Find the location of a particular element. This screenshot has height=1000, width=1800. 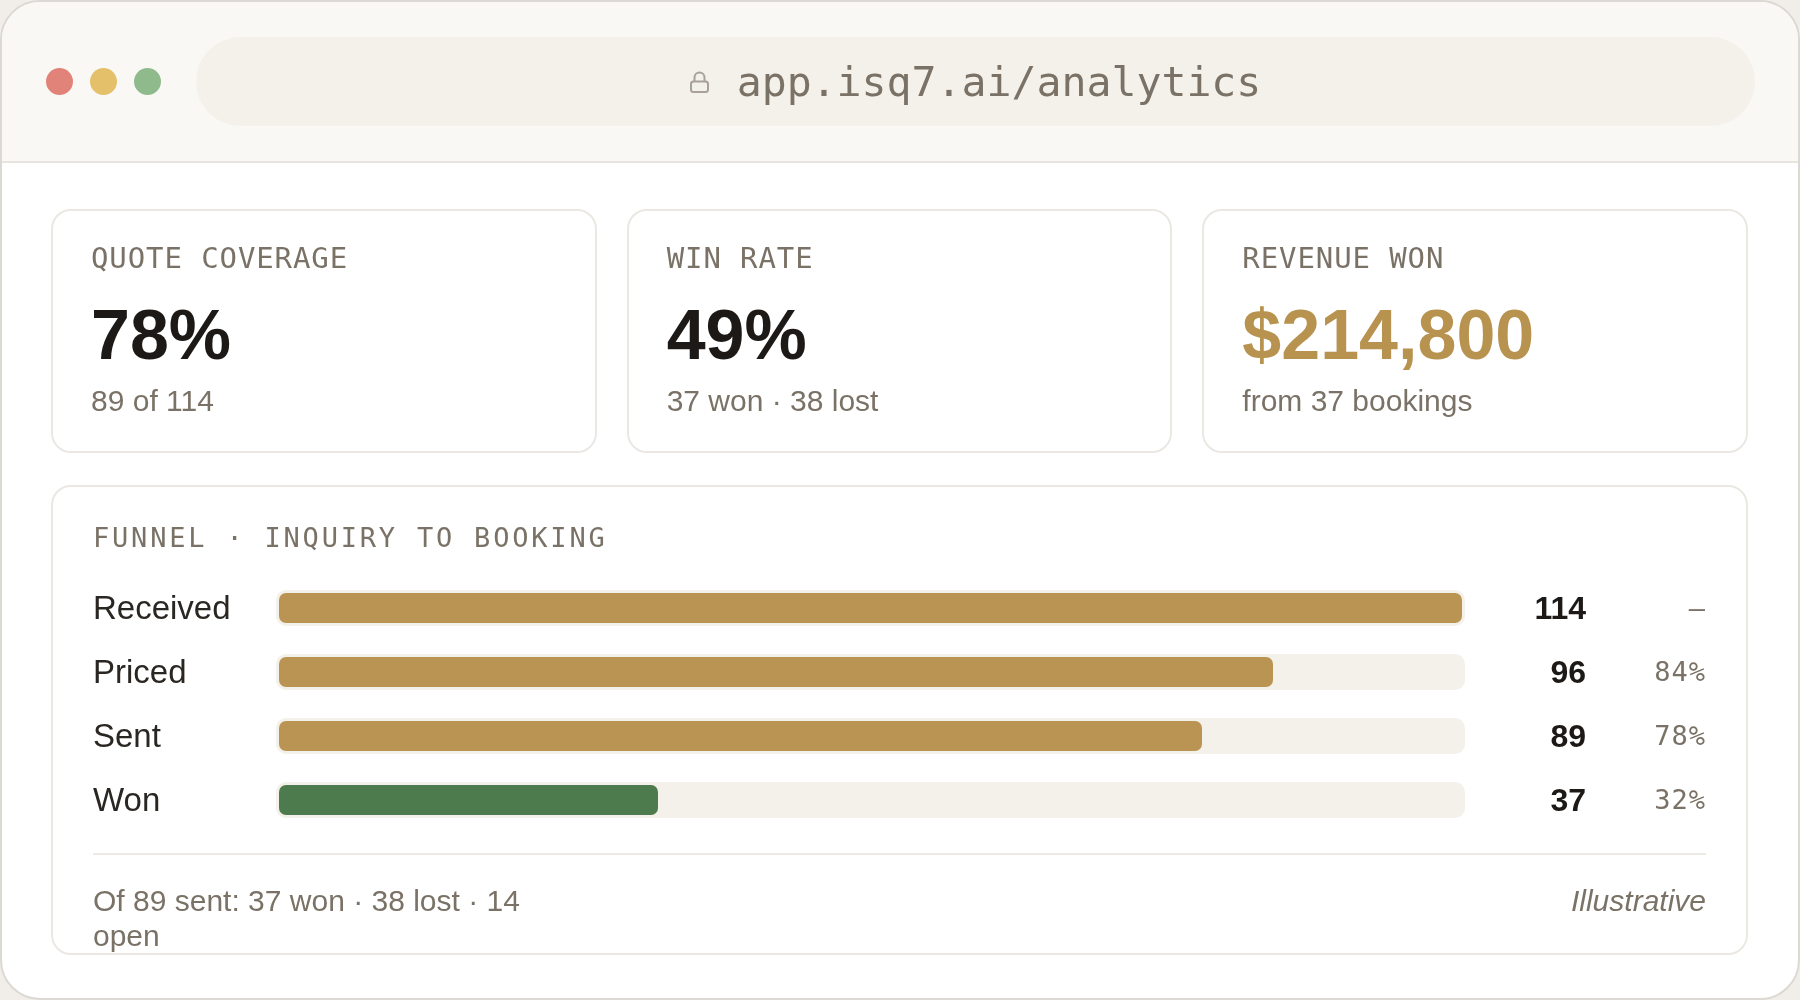

stage-count: 37 is located at coordinates (1568, 800).